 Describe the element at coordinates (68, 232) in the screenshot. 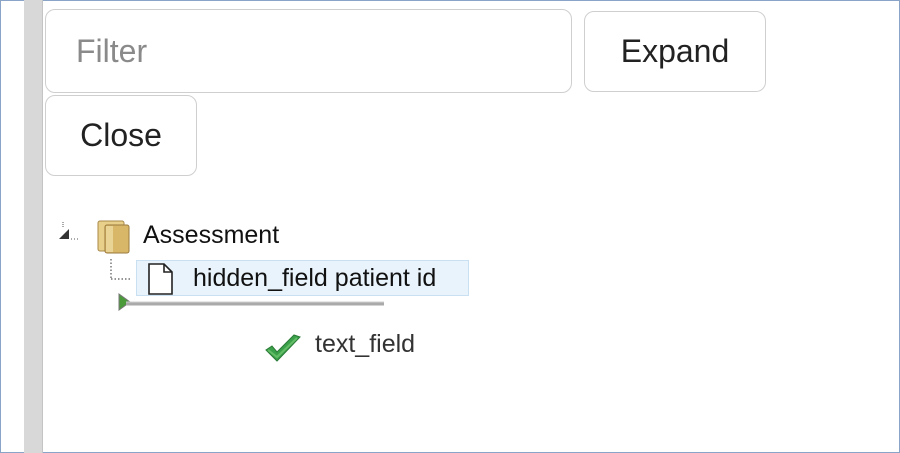

I see `tree-expander-icon` at that location.